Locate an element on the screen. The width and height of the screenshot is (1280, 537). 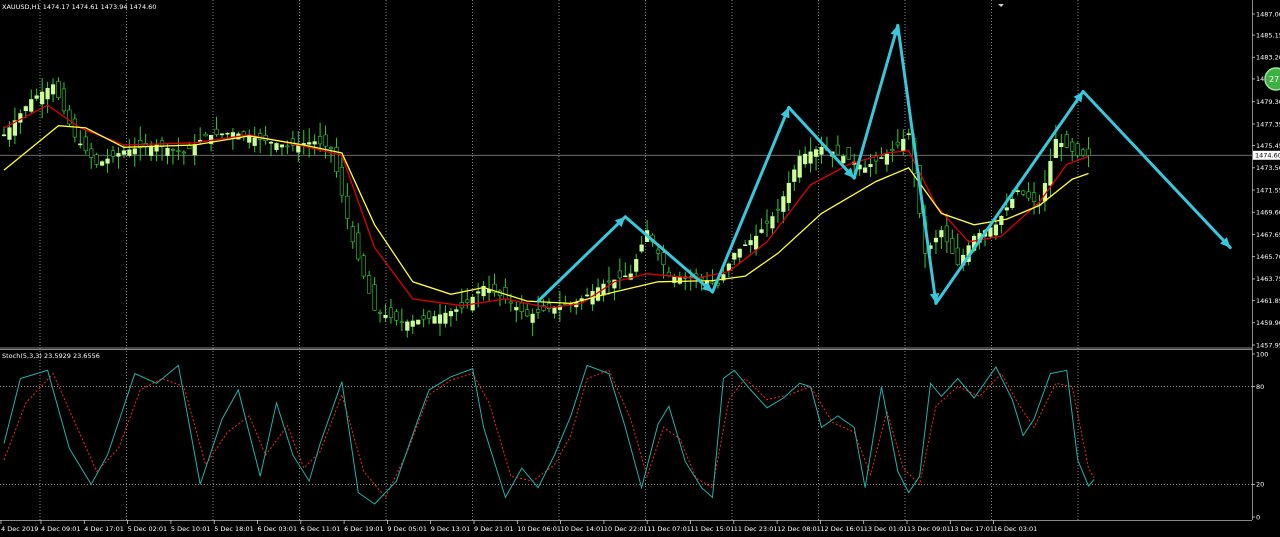
time-tick-label: 5 Dec 02:01 is located at coordinates (148, 529).